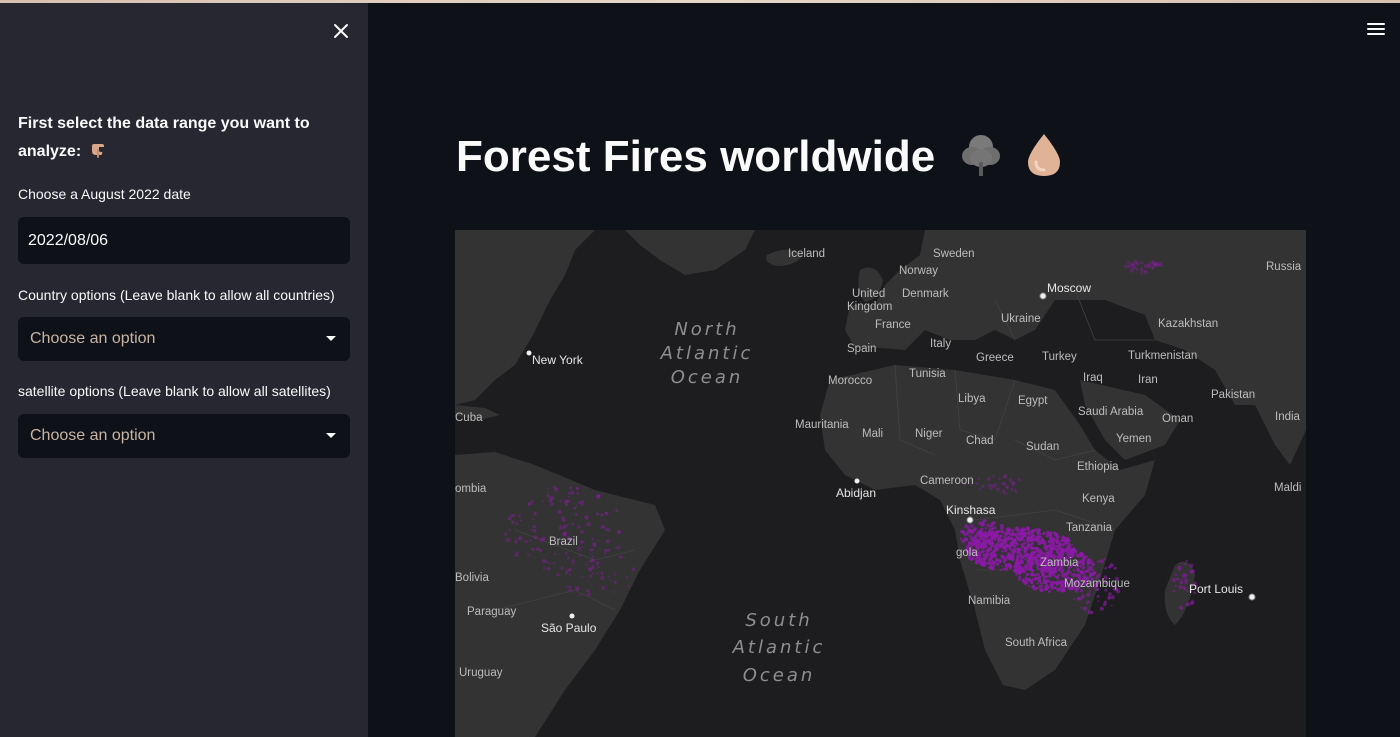 This screenshot has width=1400, height=737. I want to click on country-label: Denmark, so click(925, 294).